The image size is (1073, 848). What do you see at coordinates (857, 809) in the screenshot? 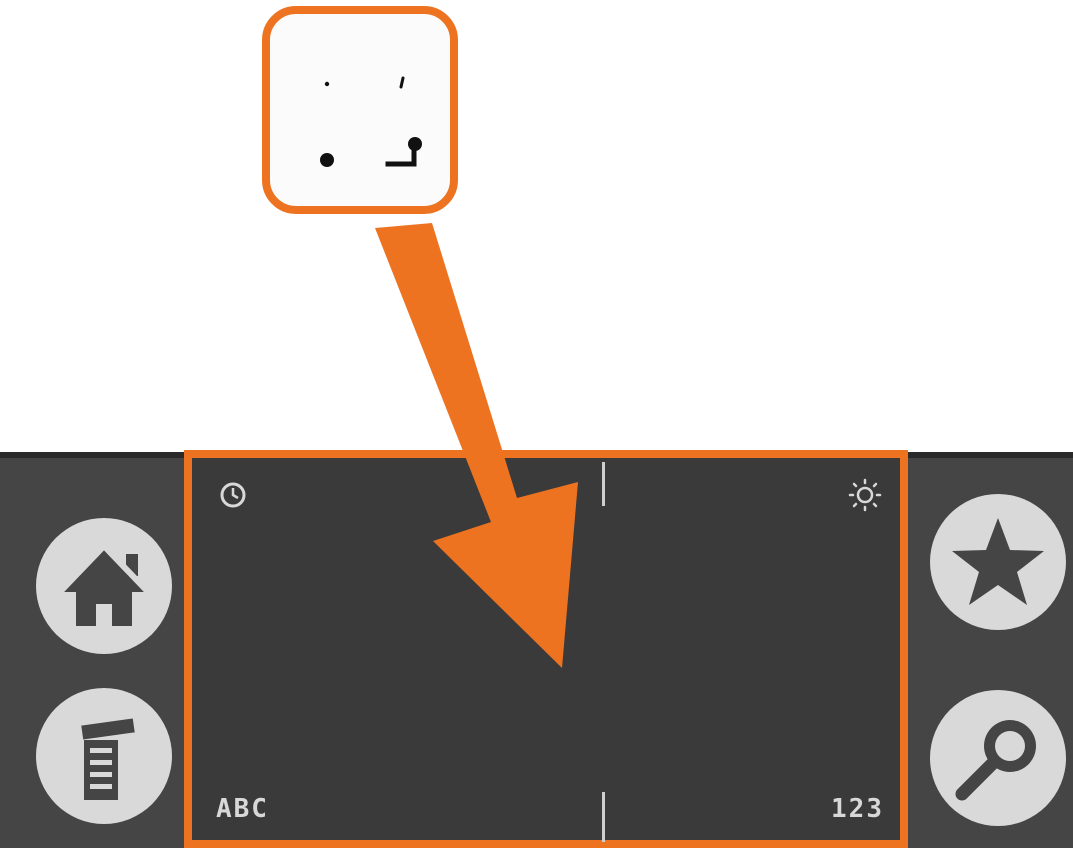
I see `number-mode-label: 123` at bounding box center [857, 809].